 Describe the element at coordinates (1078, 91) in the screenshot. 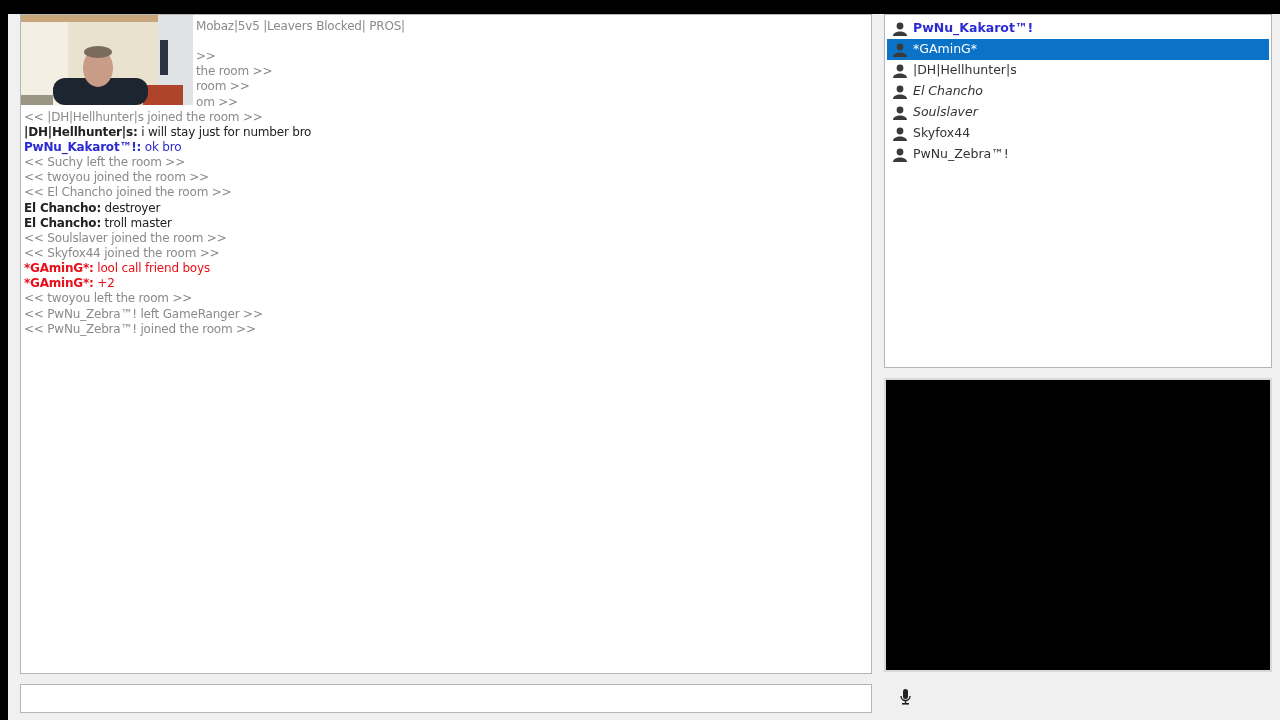

I see `user-list-item: El Chancho` at that location.